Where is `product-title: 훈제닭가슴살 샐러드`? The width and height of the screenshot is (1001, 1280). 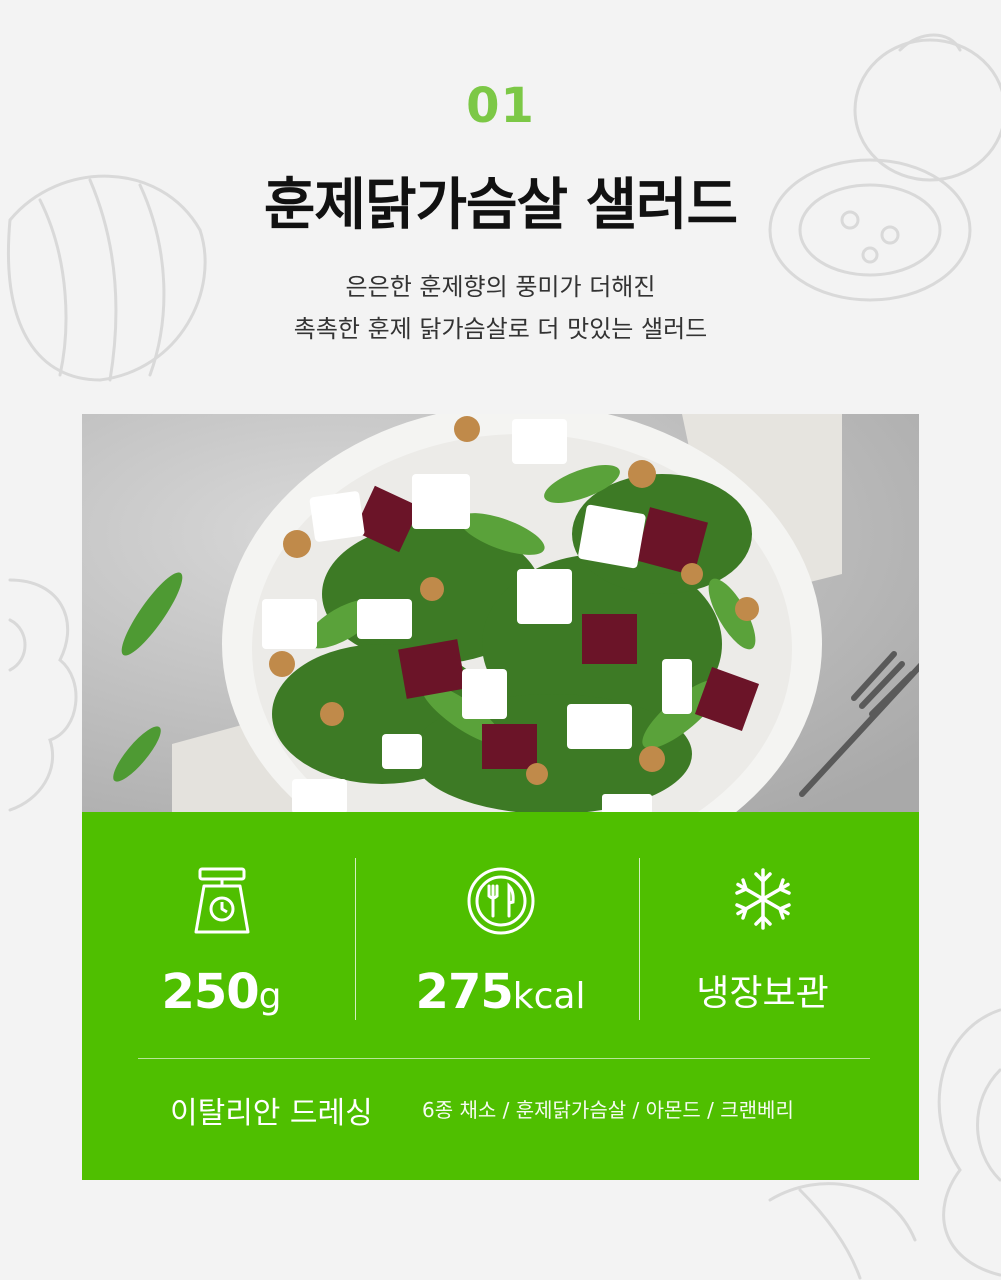
product-title: 훈제닭가슴살 샐러드 is located at coordinates (500, 205).